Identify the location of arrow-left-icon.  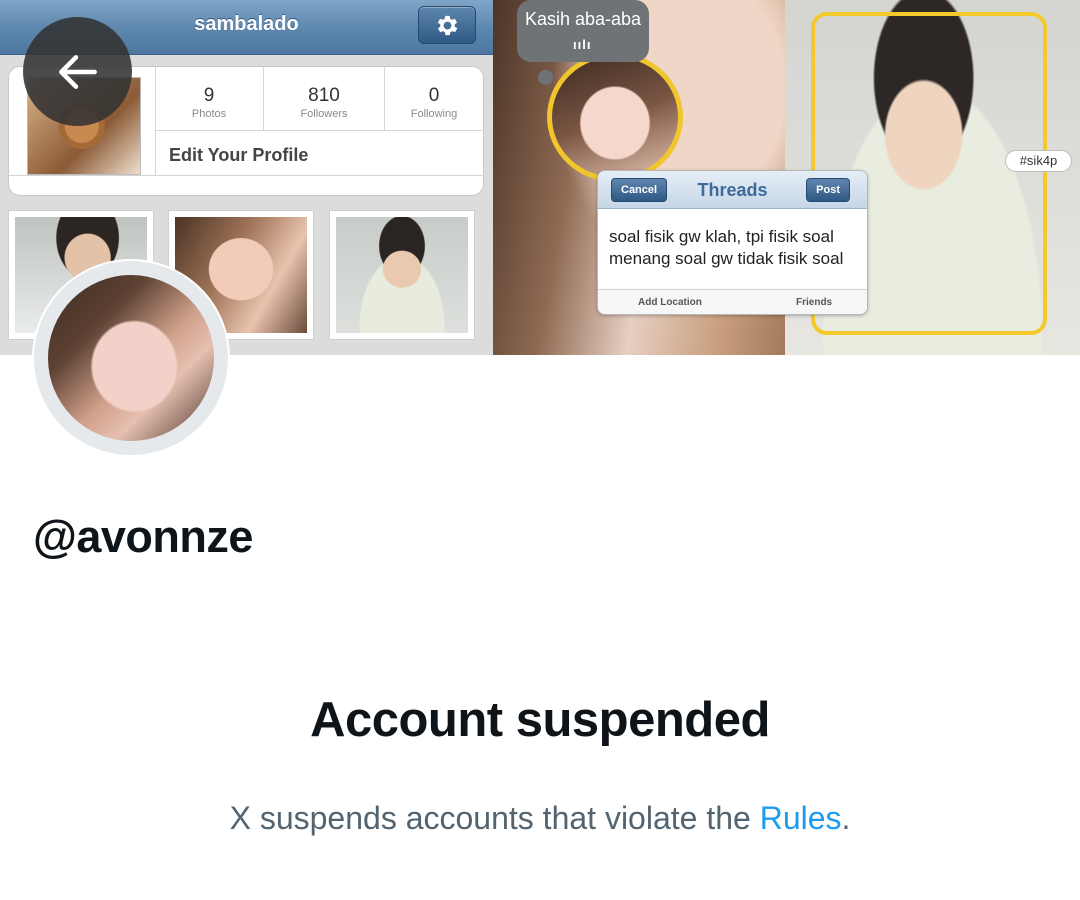
(78, 72).